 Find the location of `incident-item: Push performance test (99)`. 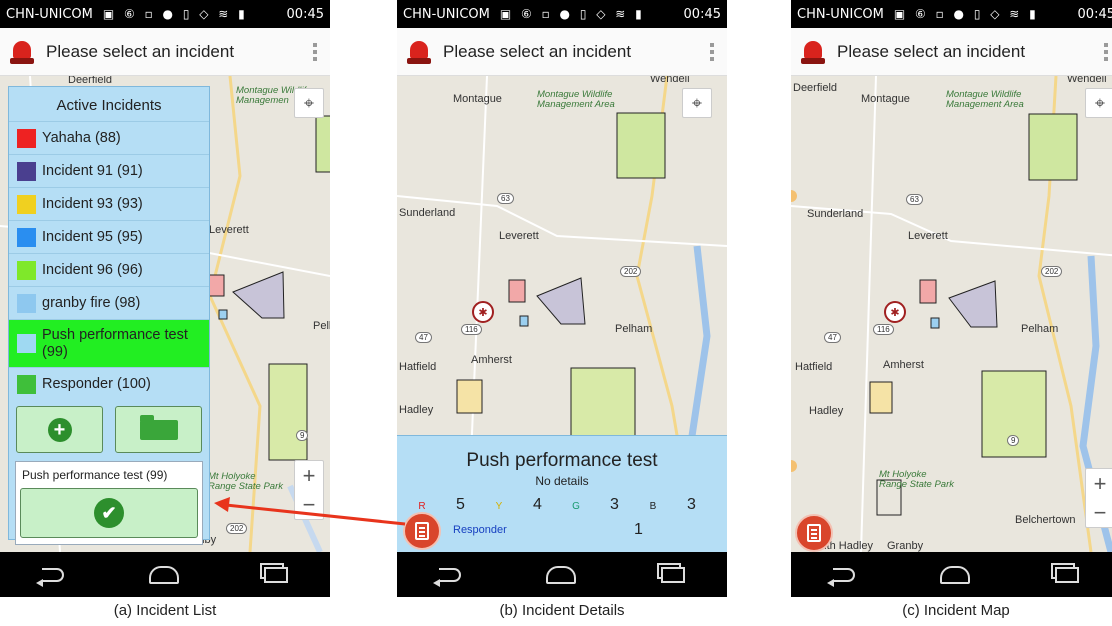

incident-item: Push performance test (99) is located at coordinates (109, 343).